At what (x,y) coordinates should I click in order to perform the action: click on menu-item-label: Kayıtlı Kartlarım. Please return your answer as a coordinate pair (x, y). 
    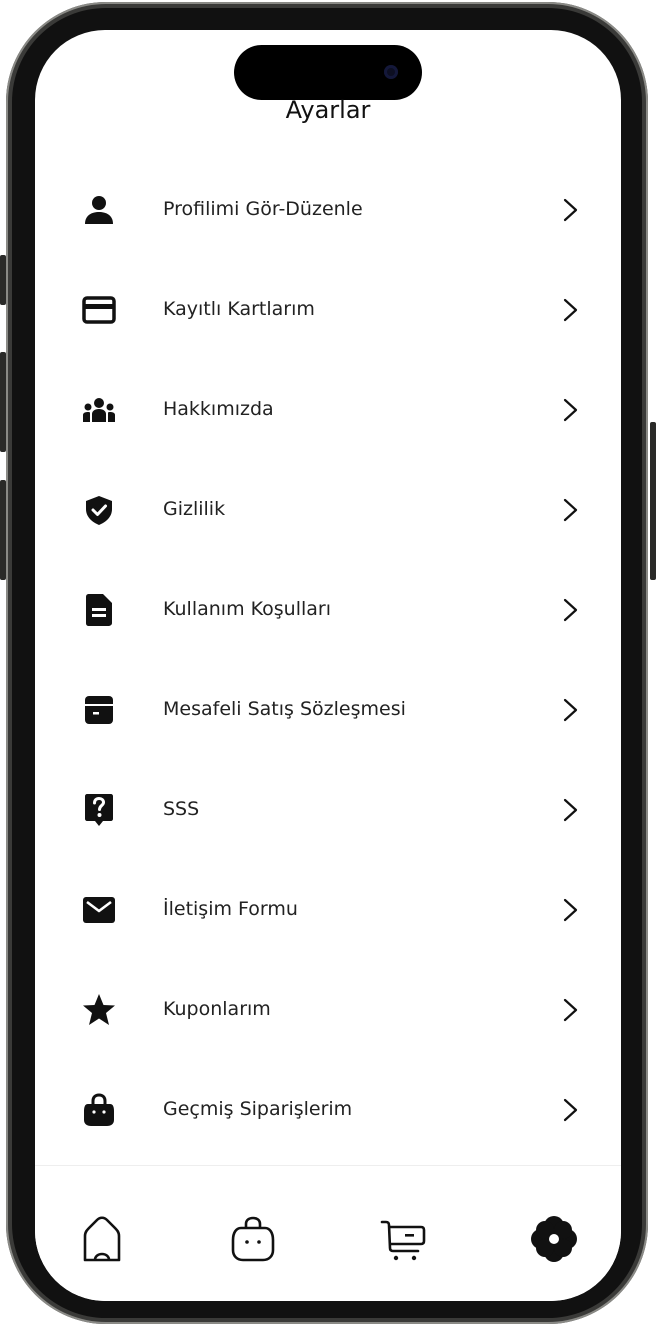
    Looking at the image, I should click on (239, 309).